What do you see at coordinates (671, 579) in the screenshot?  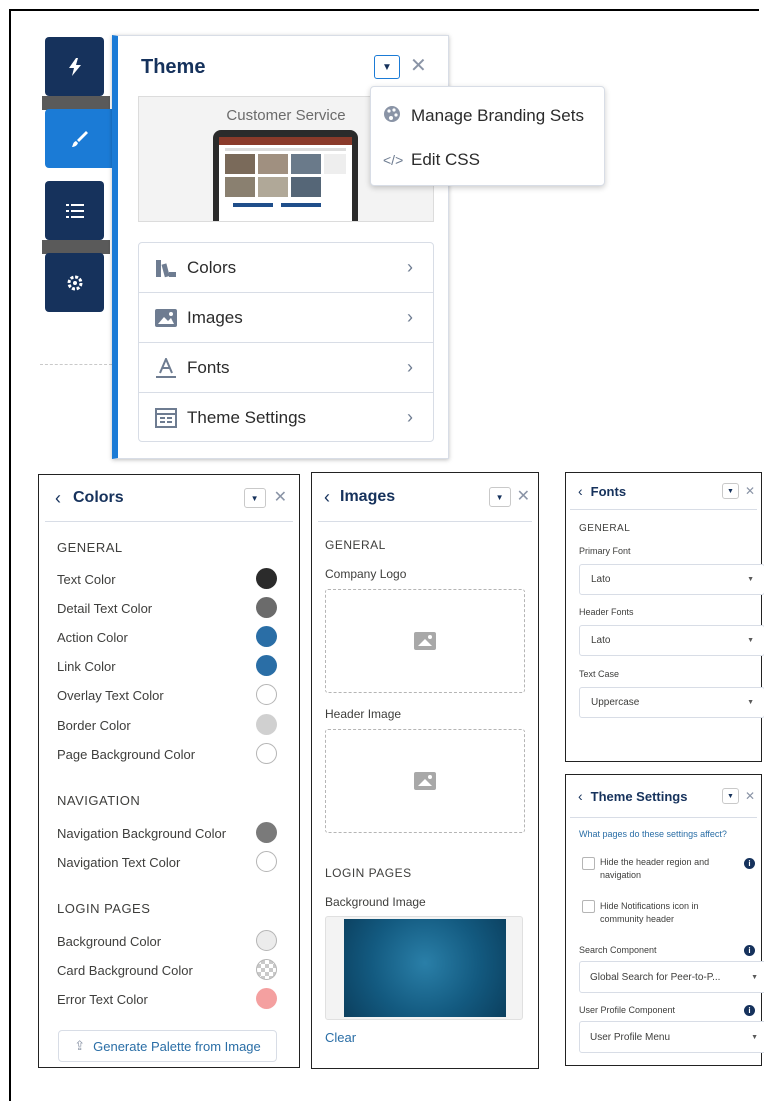 I see `primary-font-select: Lato ▼` at bounding box center [671, 579].